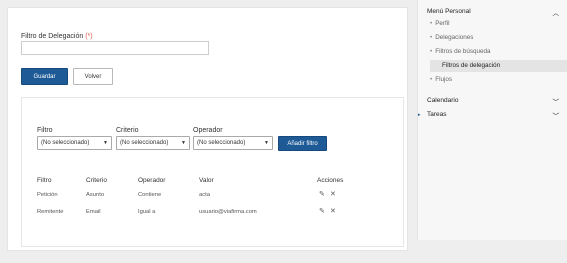 This screenshot has height=263, width=567. I want to click on sidebar-menu-title: Menú Personal, so click(449, 11).